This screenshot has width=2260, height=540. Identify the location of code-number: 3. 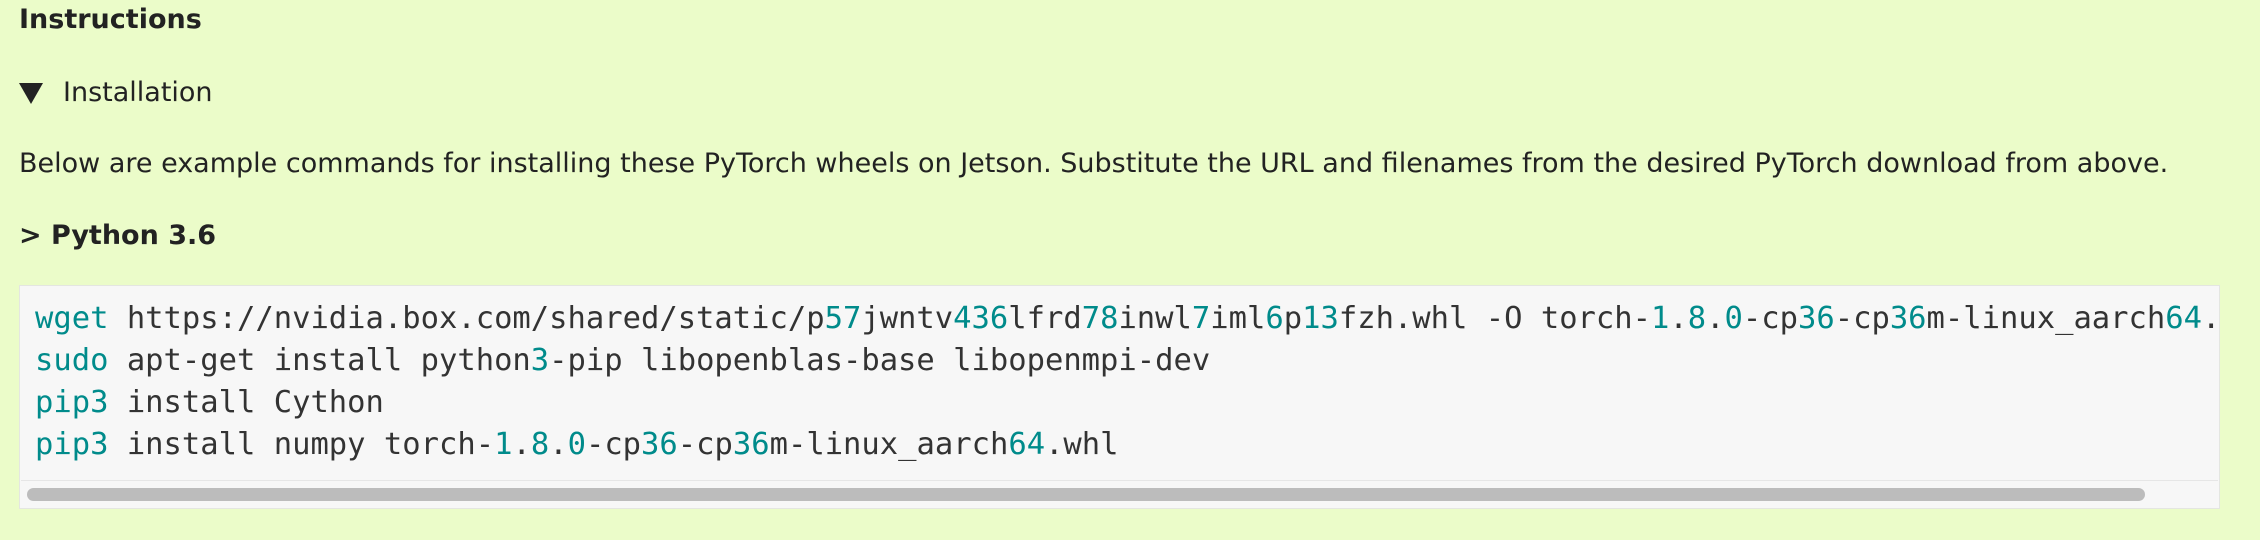
(540, 360).